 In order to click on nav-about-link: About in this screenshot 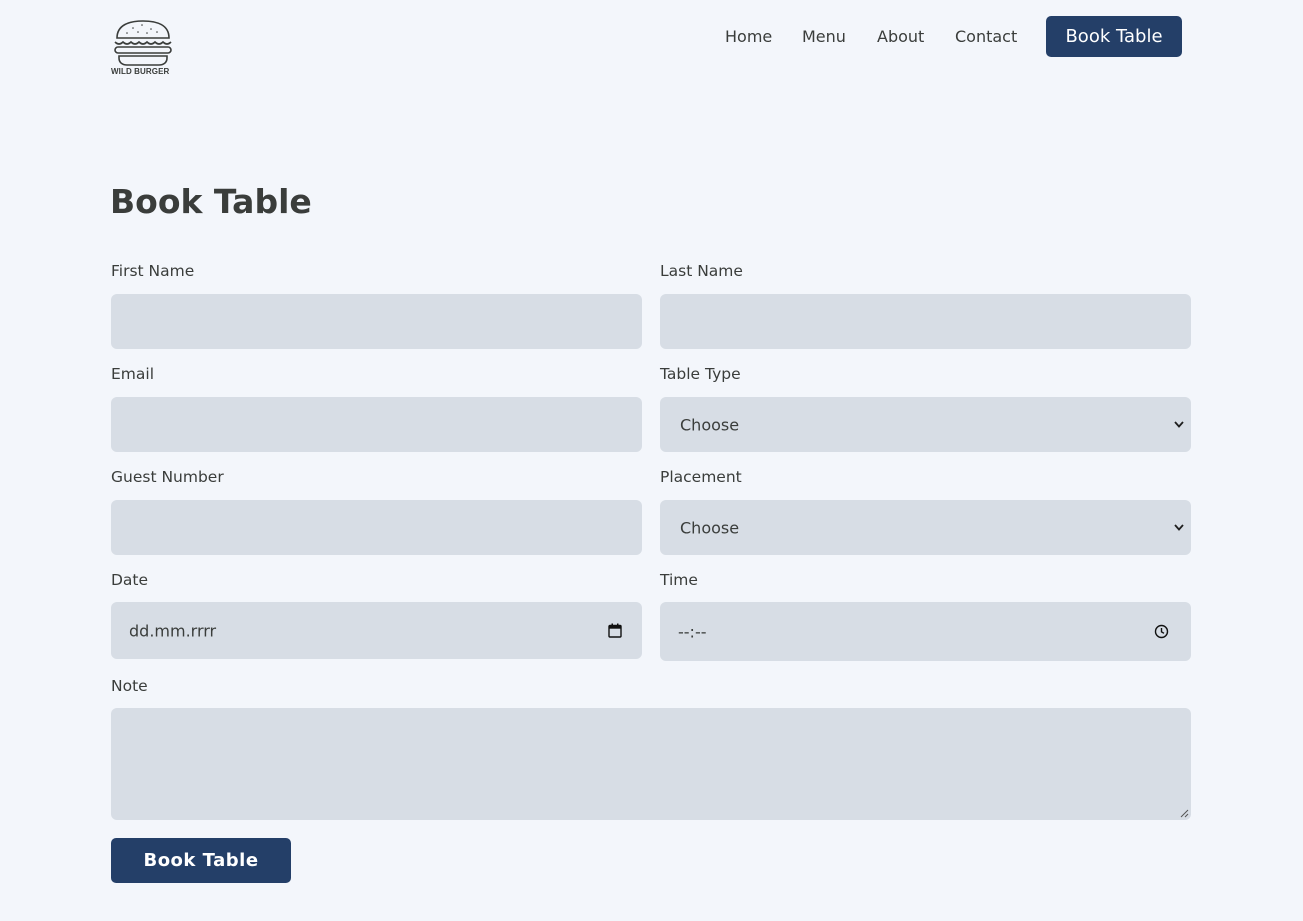, I will do `click(900, 36)`.